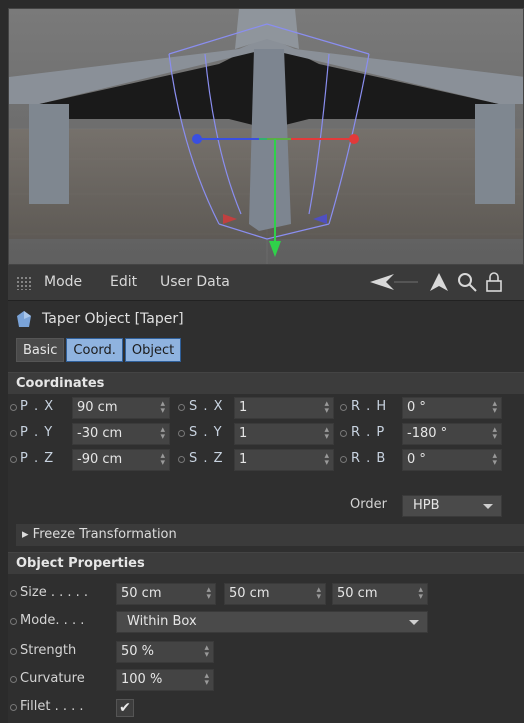 This screenshot has width=524, height=723. I want to click on curvature-value: 100 %, so click(142, 679).